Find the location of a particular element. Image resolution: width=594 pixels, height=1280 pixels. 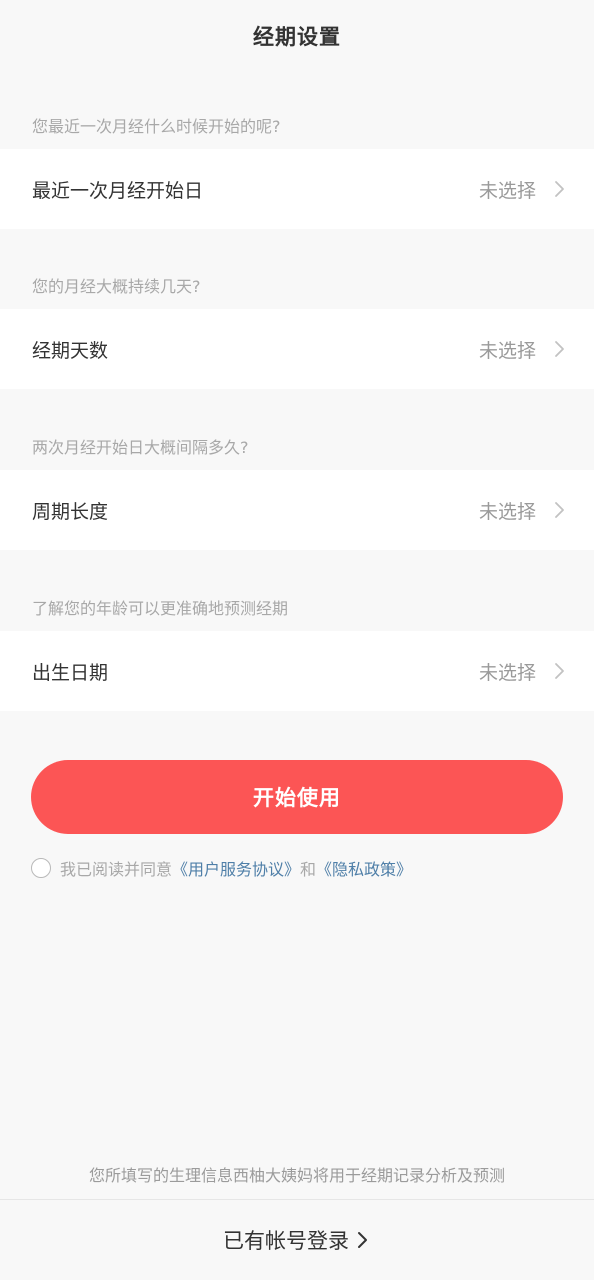

user-agreement-link: 《用户服务协议》 is located at coordinates (236, 868).